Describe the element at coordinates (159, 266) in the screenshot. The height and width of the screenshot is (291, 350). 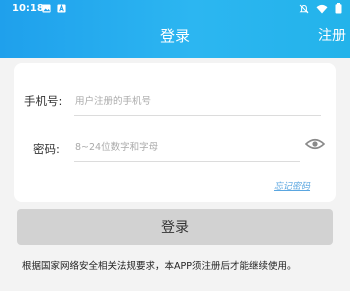
I see `legal-notice: 根据国家网络安全相关法规要求，本APP须注册后才能继续使用。` at that location.